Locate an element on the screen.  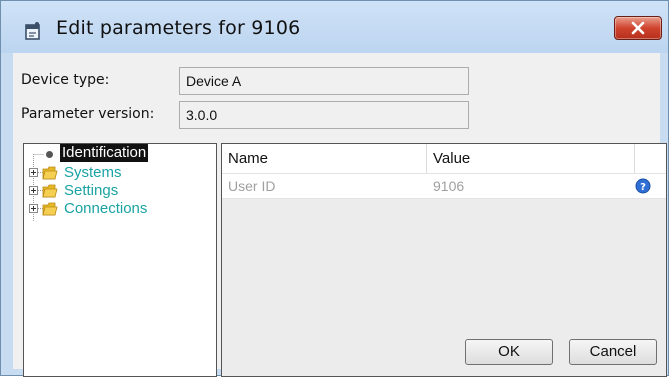
close-button is located at coordinates (638, 28).